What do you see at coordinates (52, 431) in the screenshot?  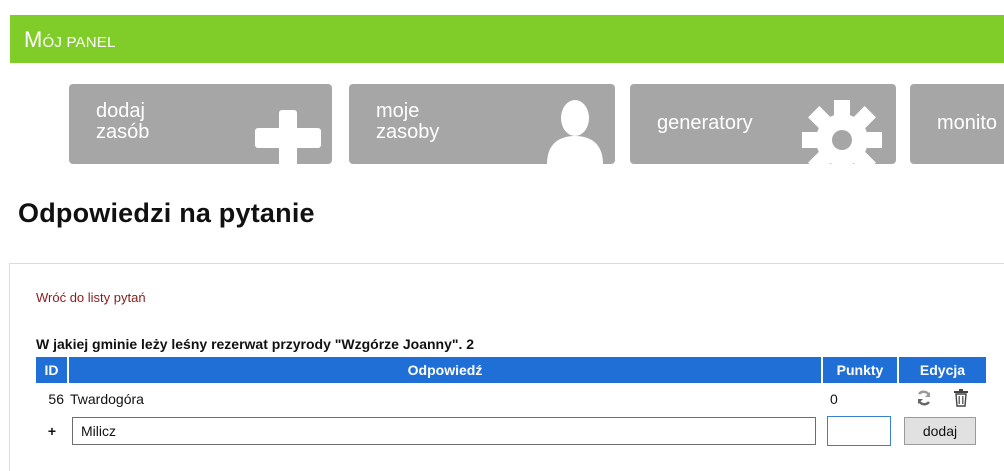 I see `new-row-marker: +` at bounding box center [52, 431].